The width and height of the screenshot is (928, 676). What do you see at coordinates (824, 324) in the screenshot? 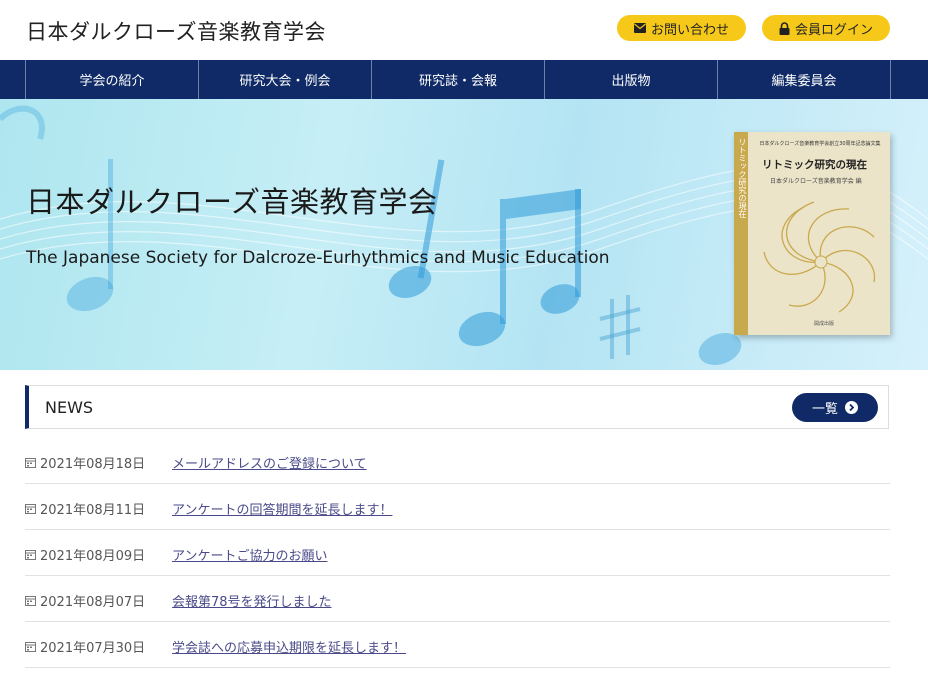
I see `book-publisher: 開成出版` at bounding box center [824, 324].